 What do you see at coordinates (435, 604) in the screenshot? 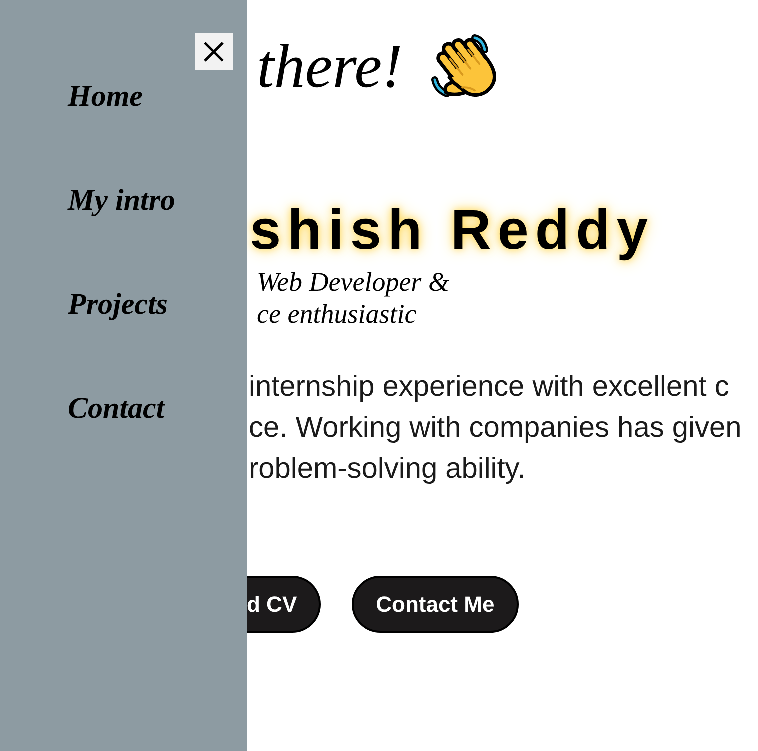
I see `contact-button: Contact Me` at bounding box center [435, 604].